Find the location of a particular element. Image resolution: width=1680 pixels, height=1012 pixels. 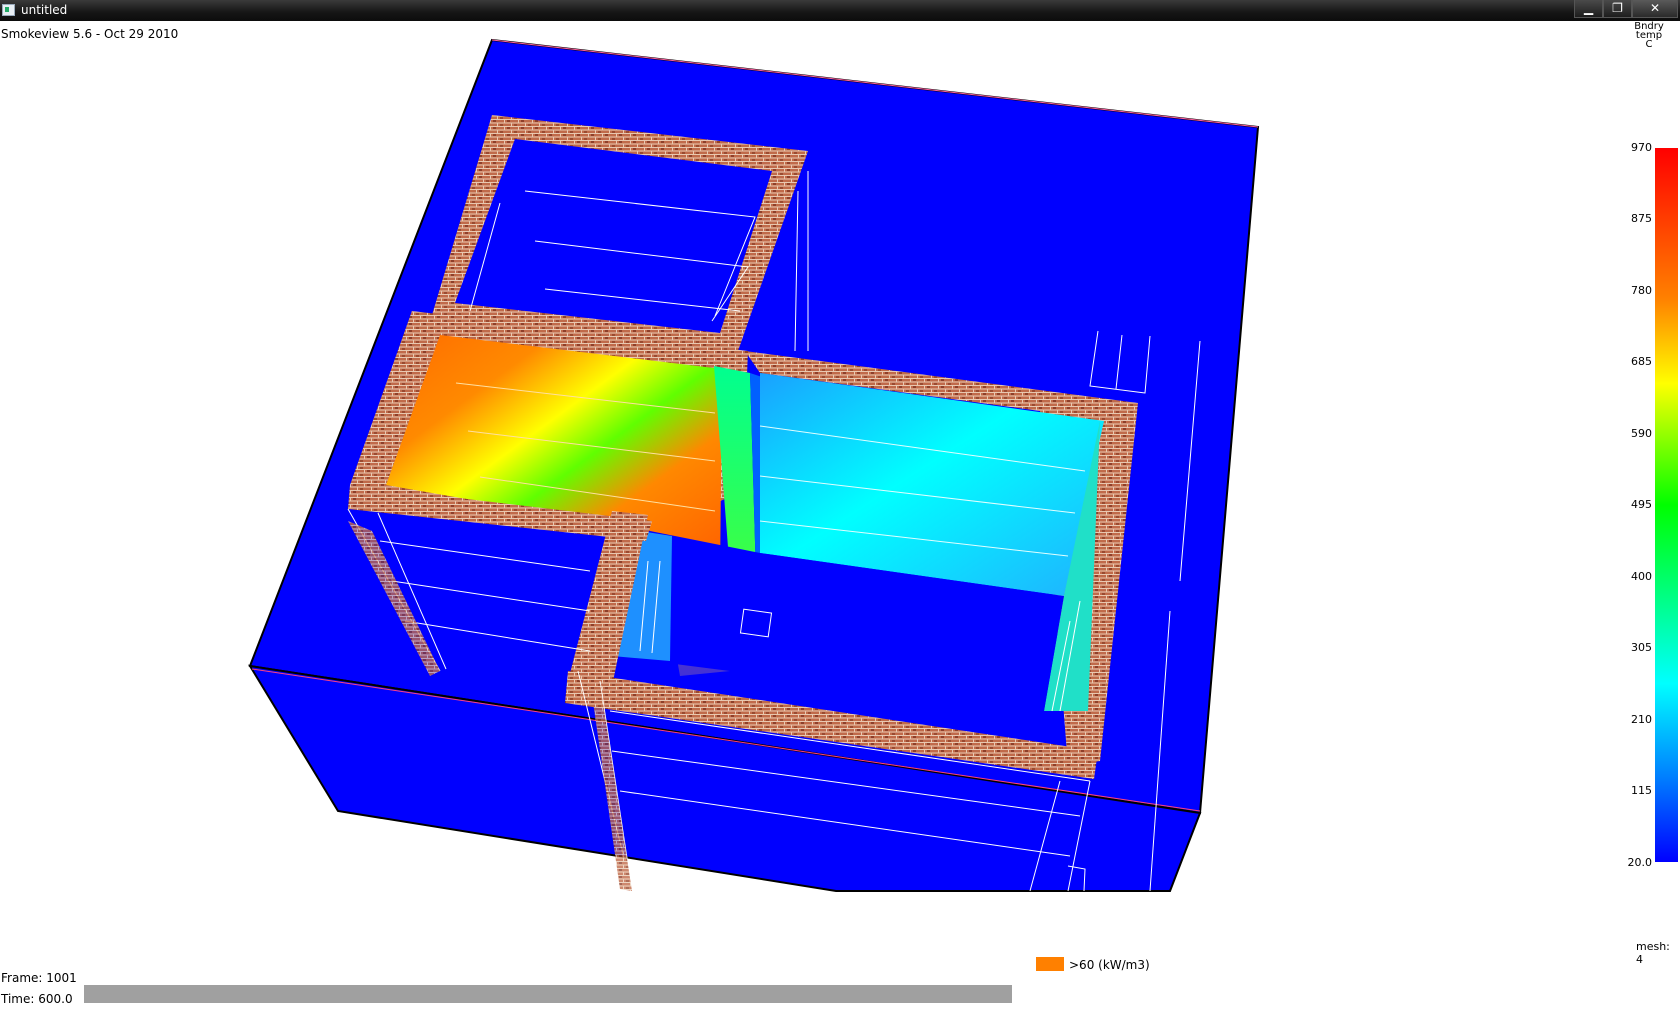

colorbar-label: 20.0 is located at coordinates (1640, 862).